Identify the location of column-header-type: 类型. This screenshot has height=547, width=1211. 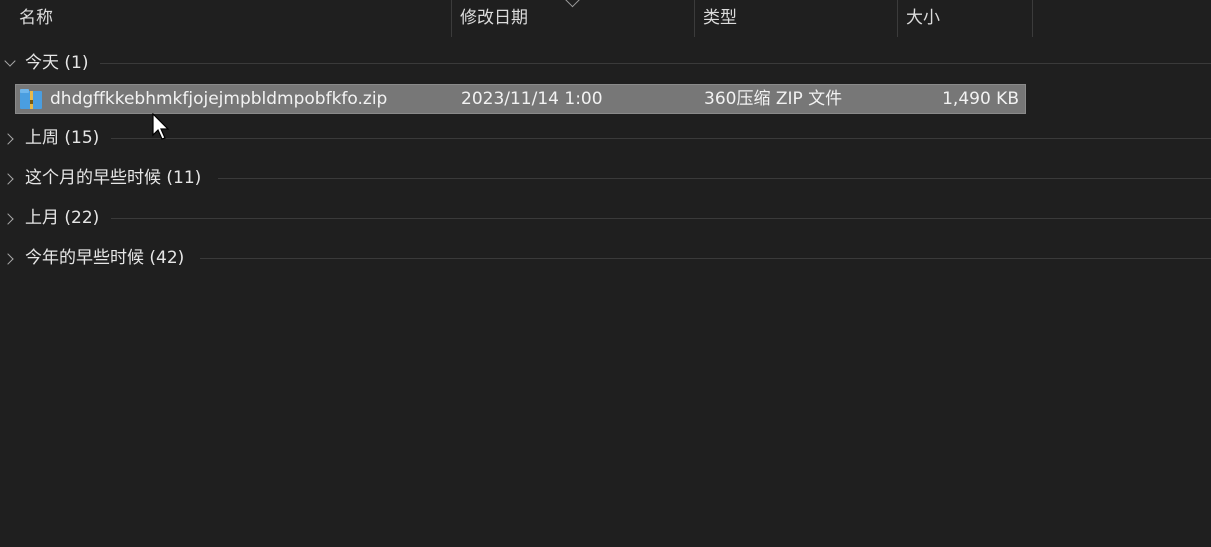
(796, 18).